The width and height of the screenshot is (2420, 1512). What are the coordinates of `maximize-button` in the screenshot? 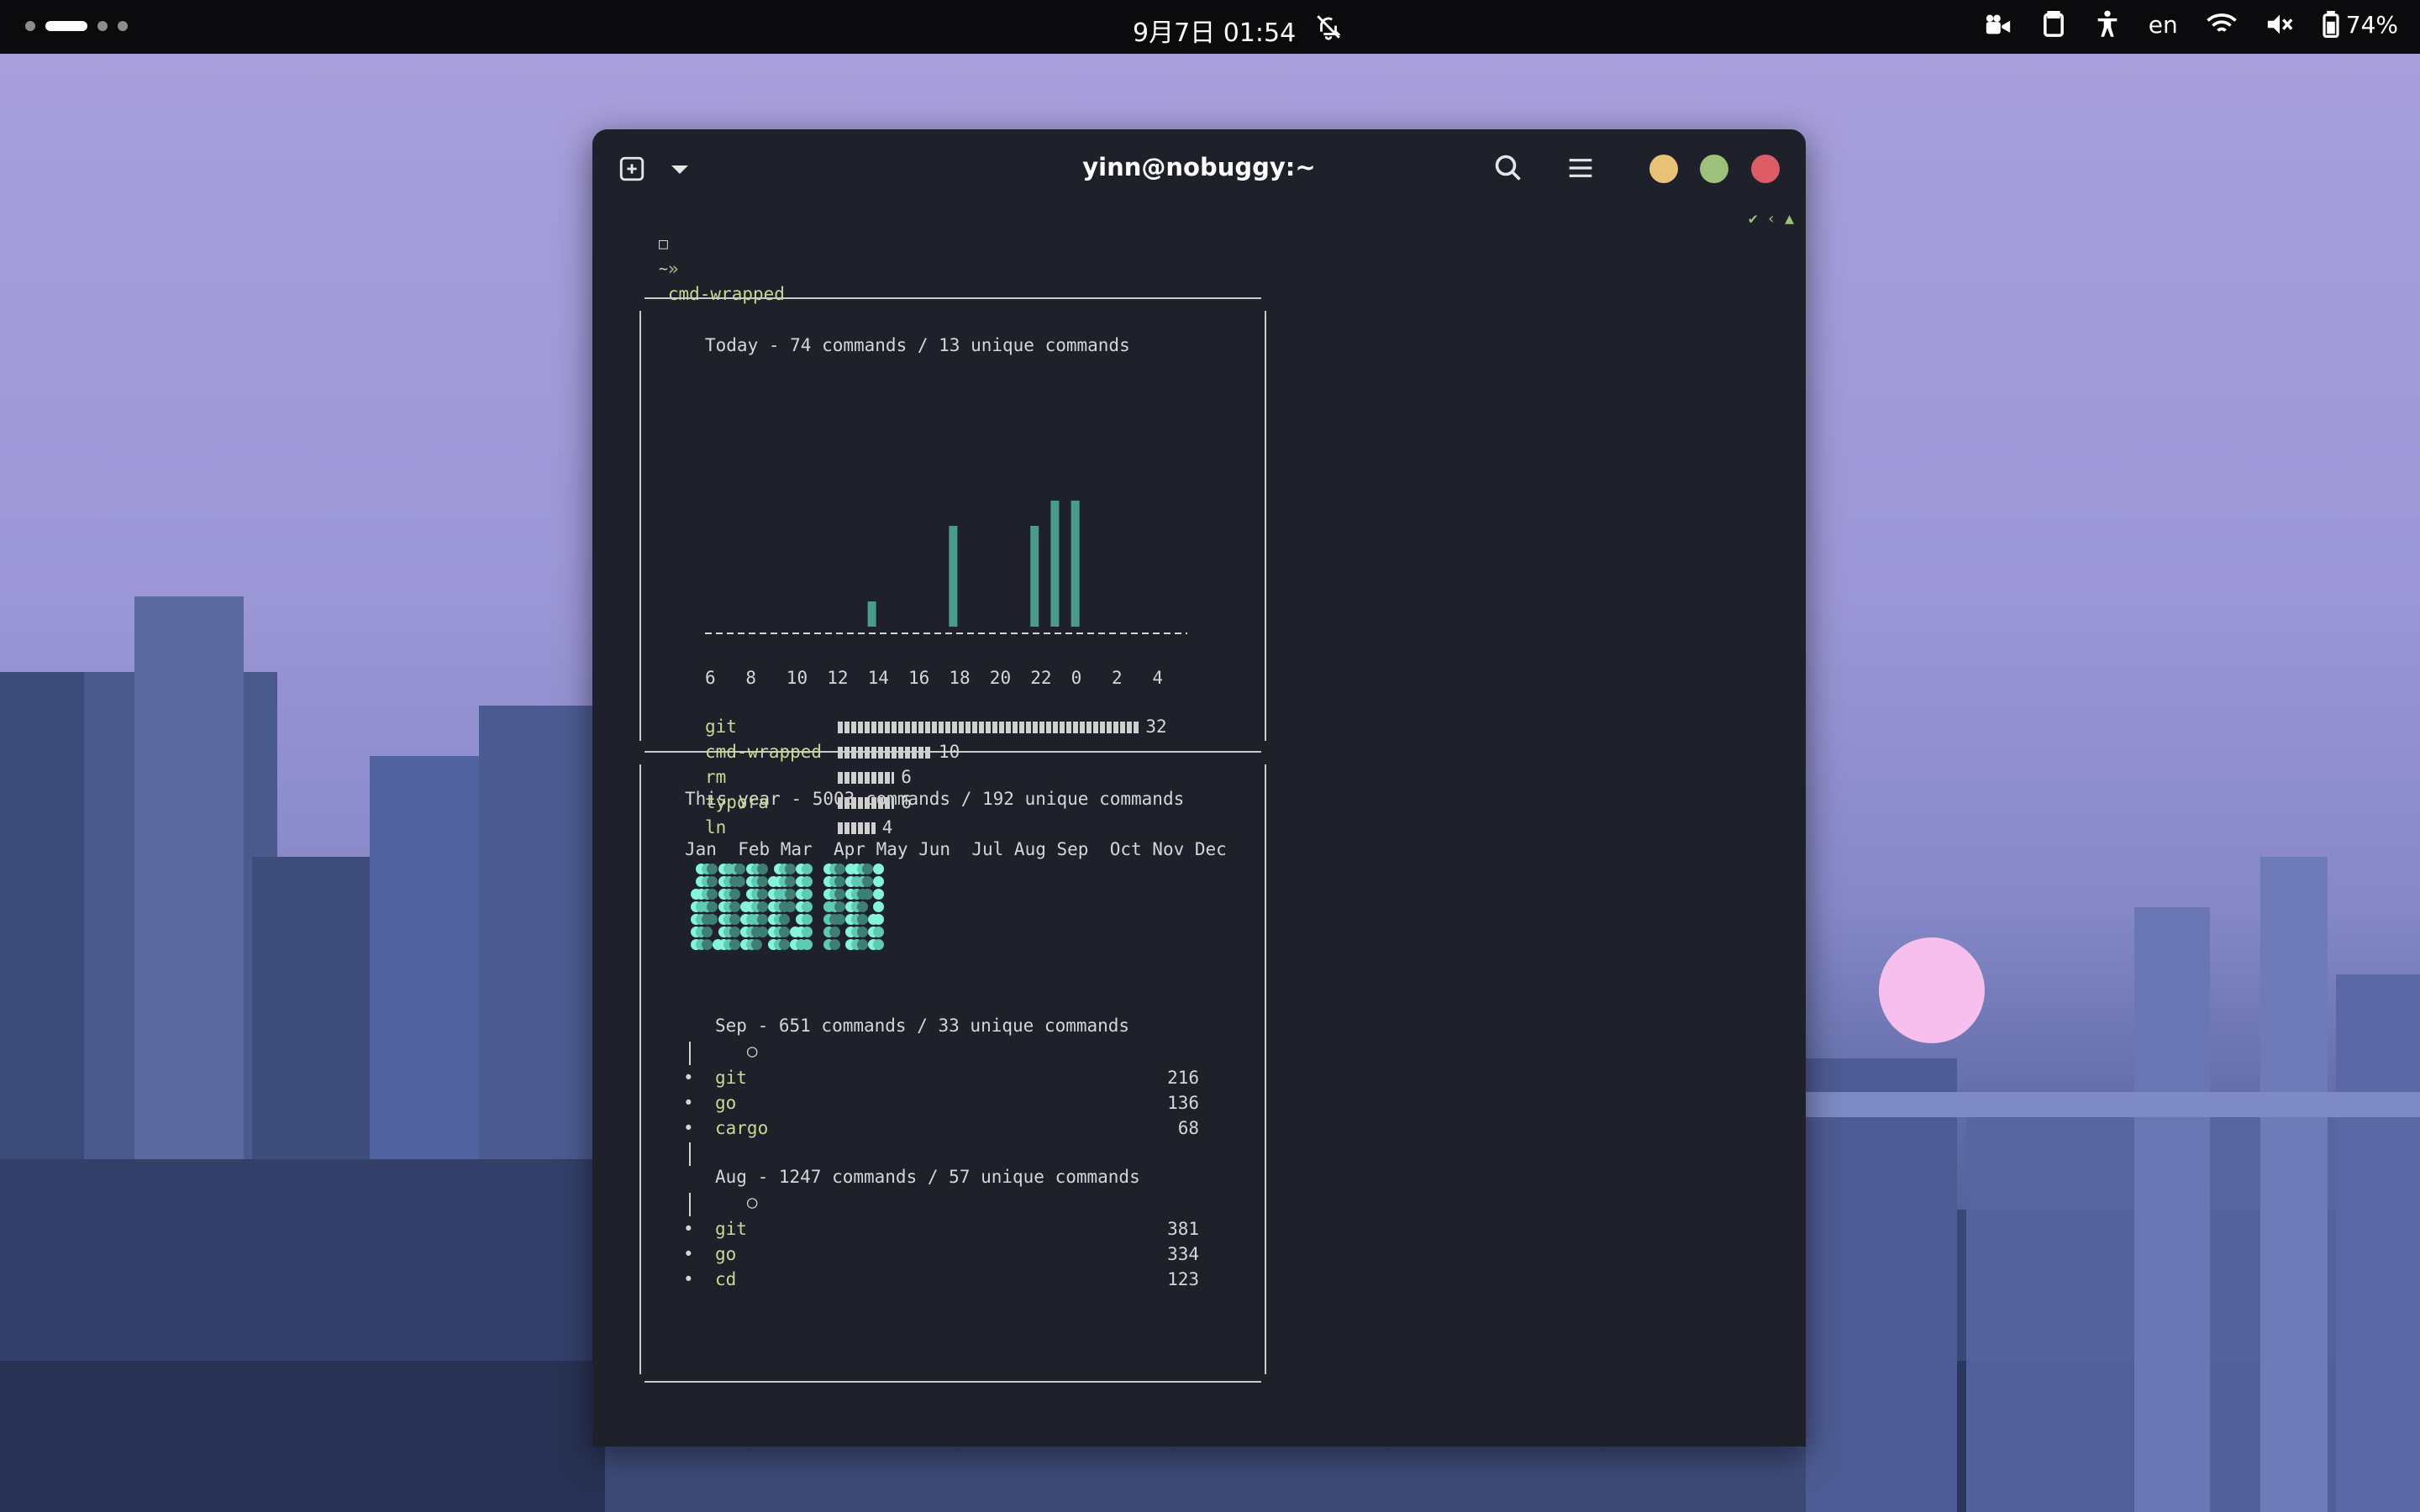 It's located at (1714, 169).